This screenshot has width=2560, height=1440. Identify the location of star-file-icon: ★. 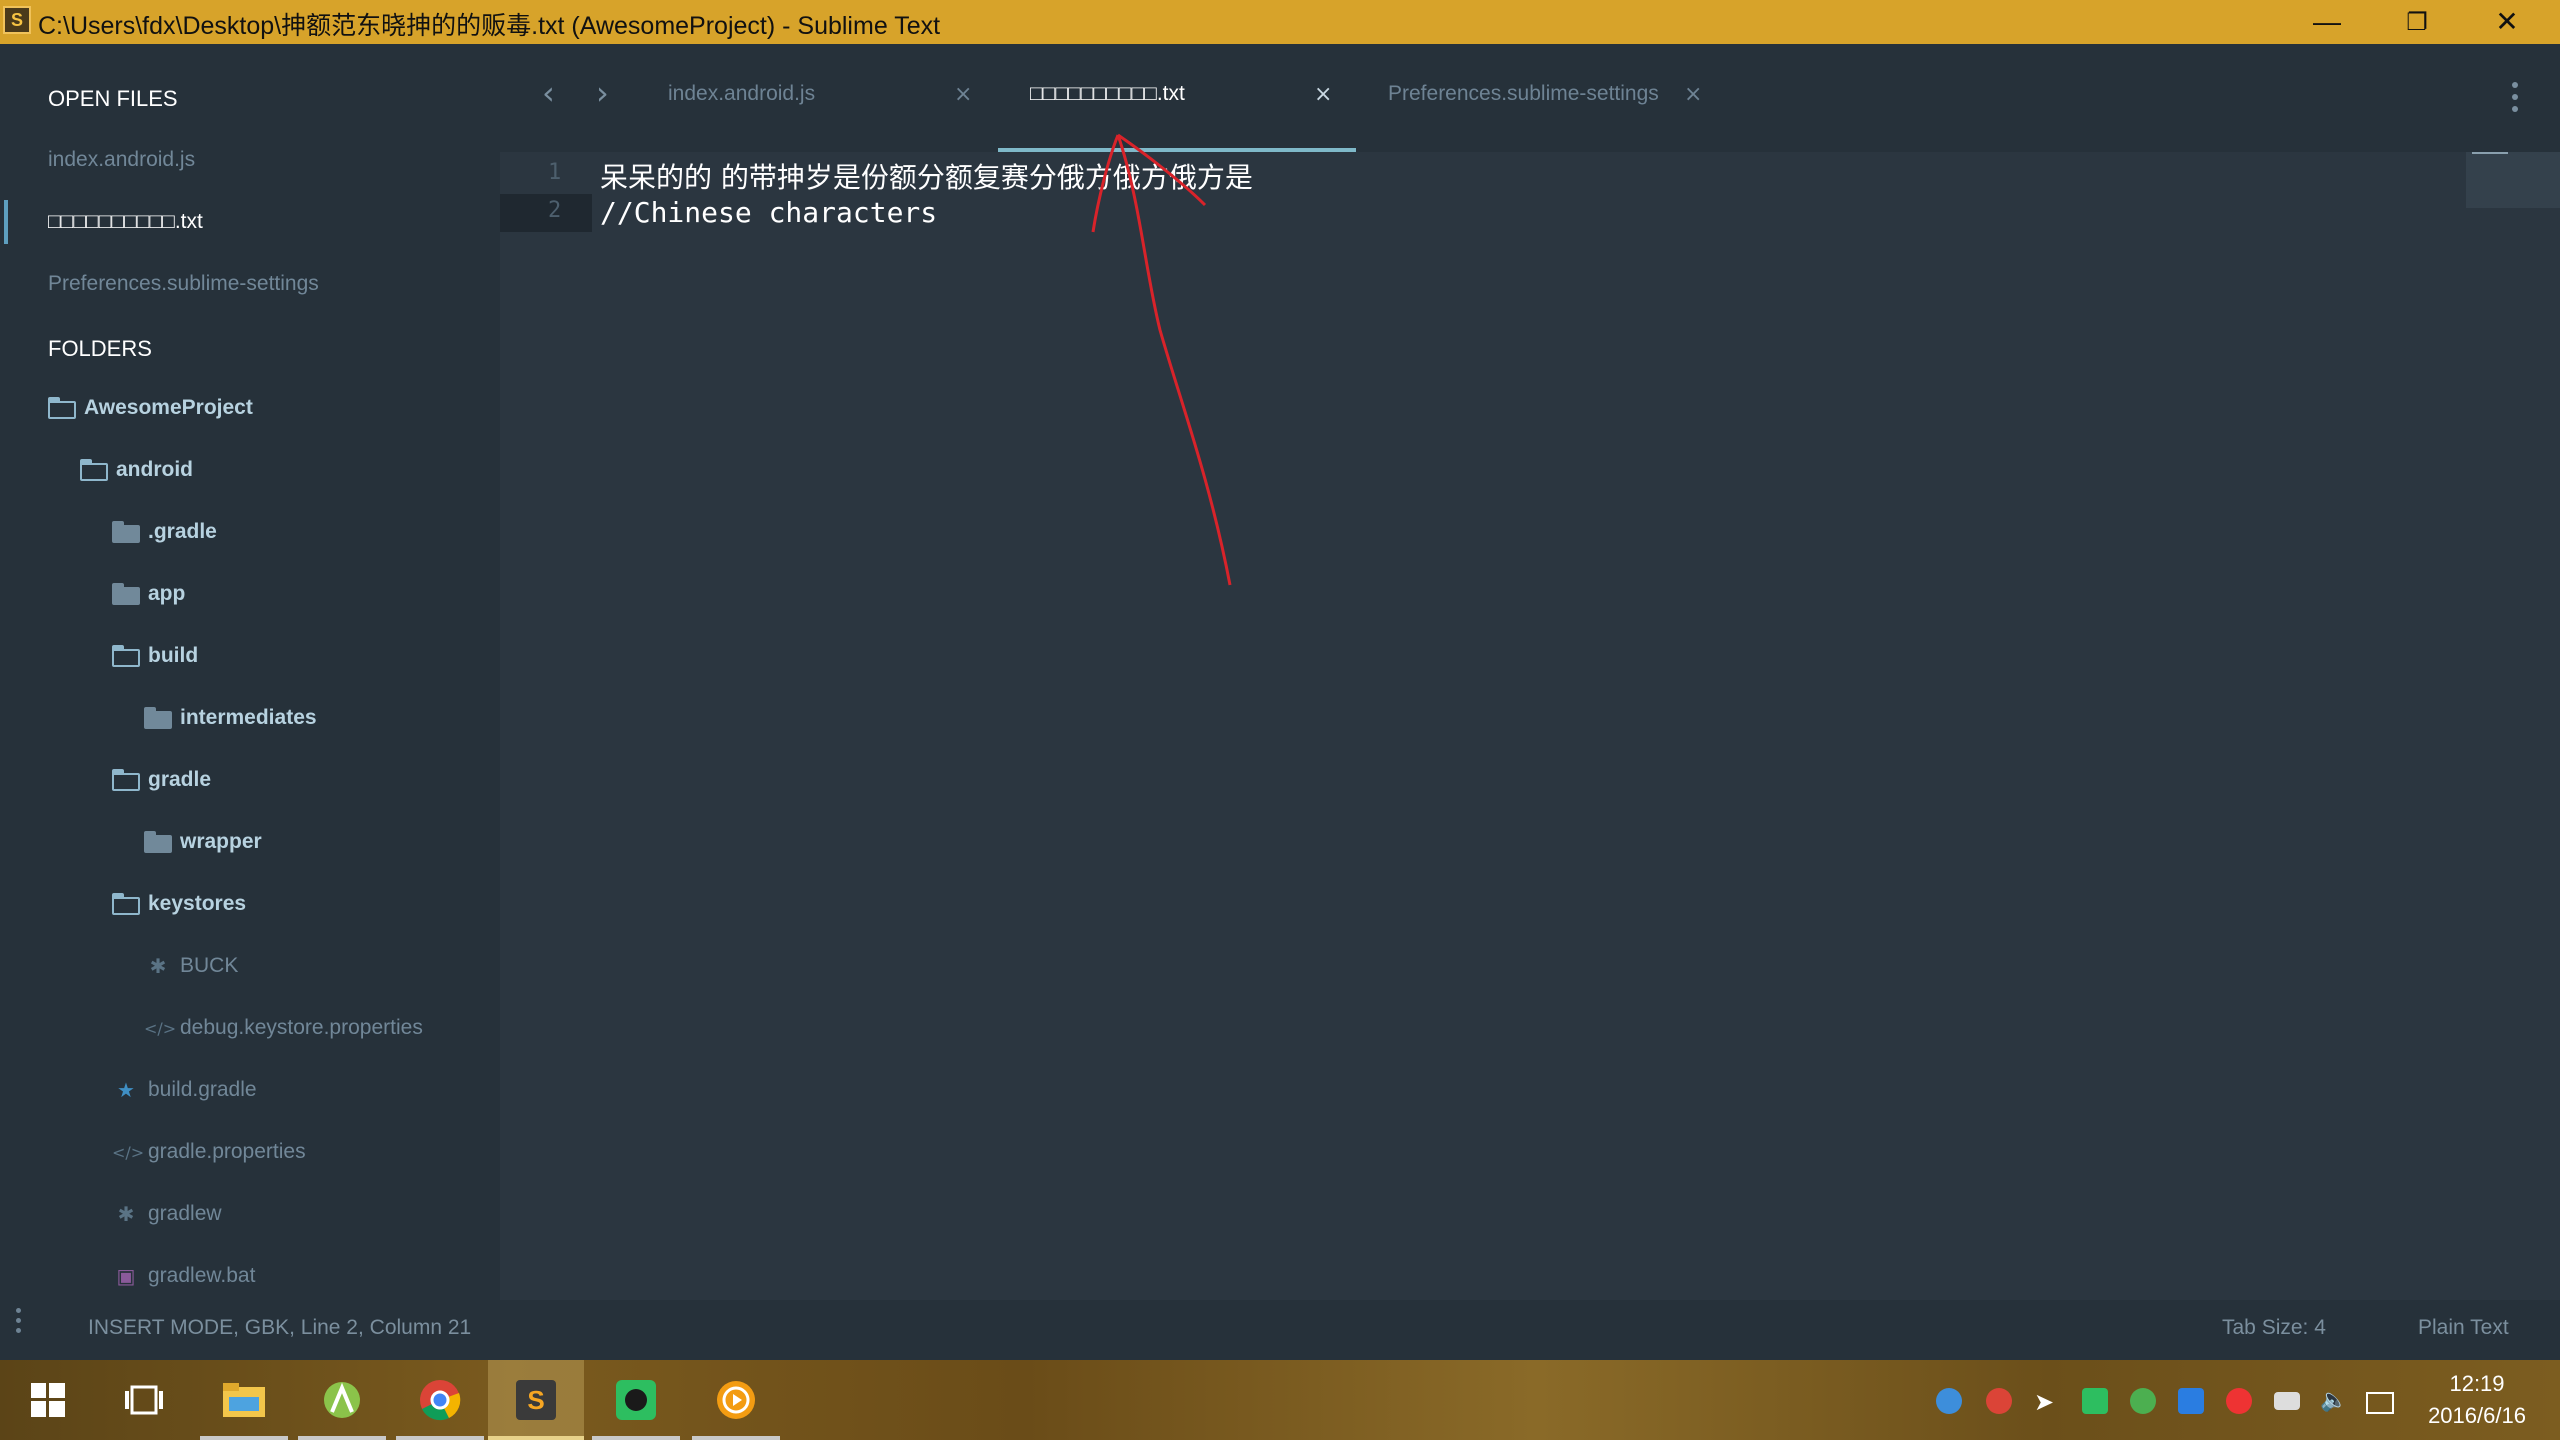
(126, 1090).